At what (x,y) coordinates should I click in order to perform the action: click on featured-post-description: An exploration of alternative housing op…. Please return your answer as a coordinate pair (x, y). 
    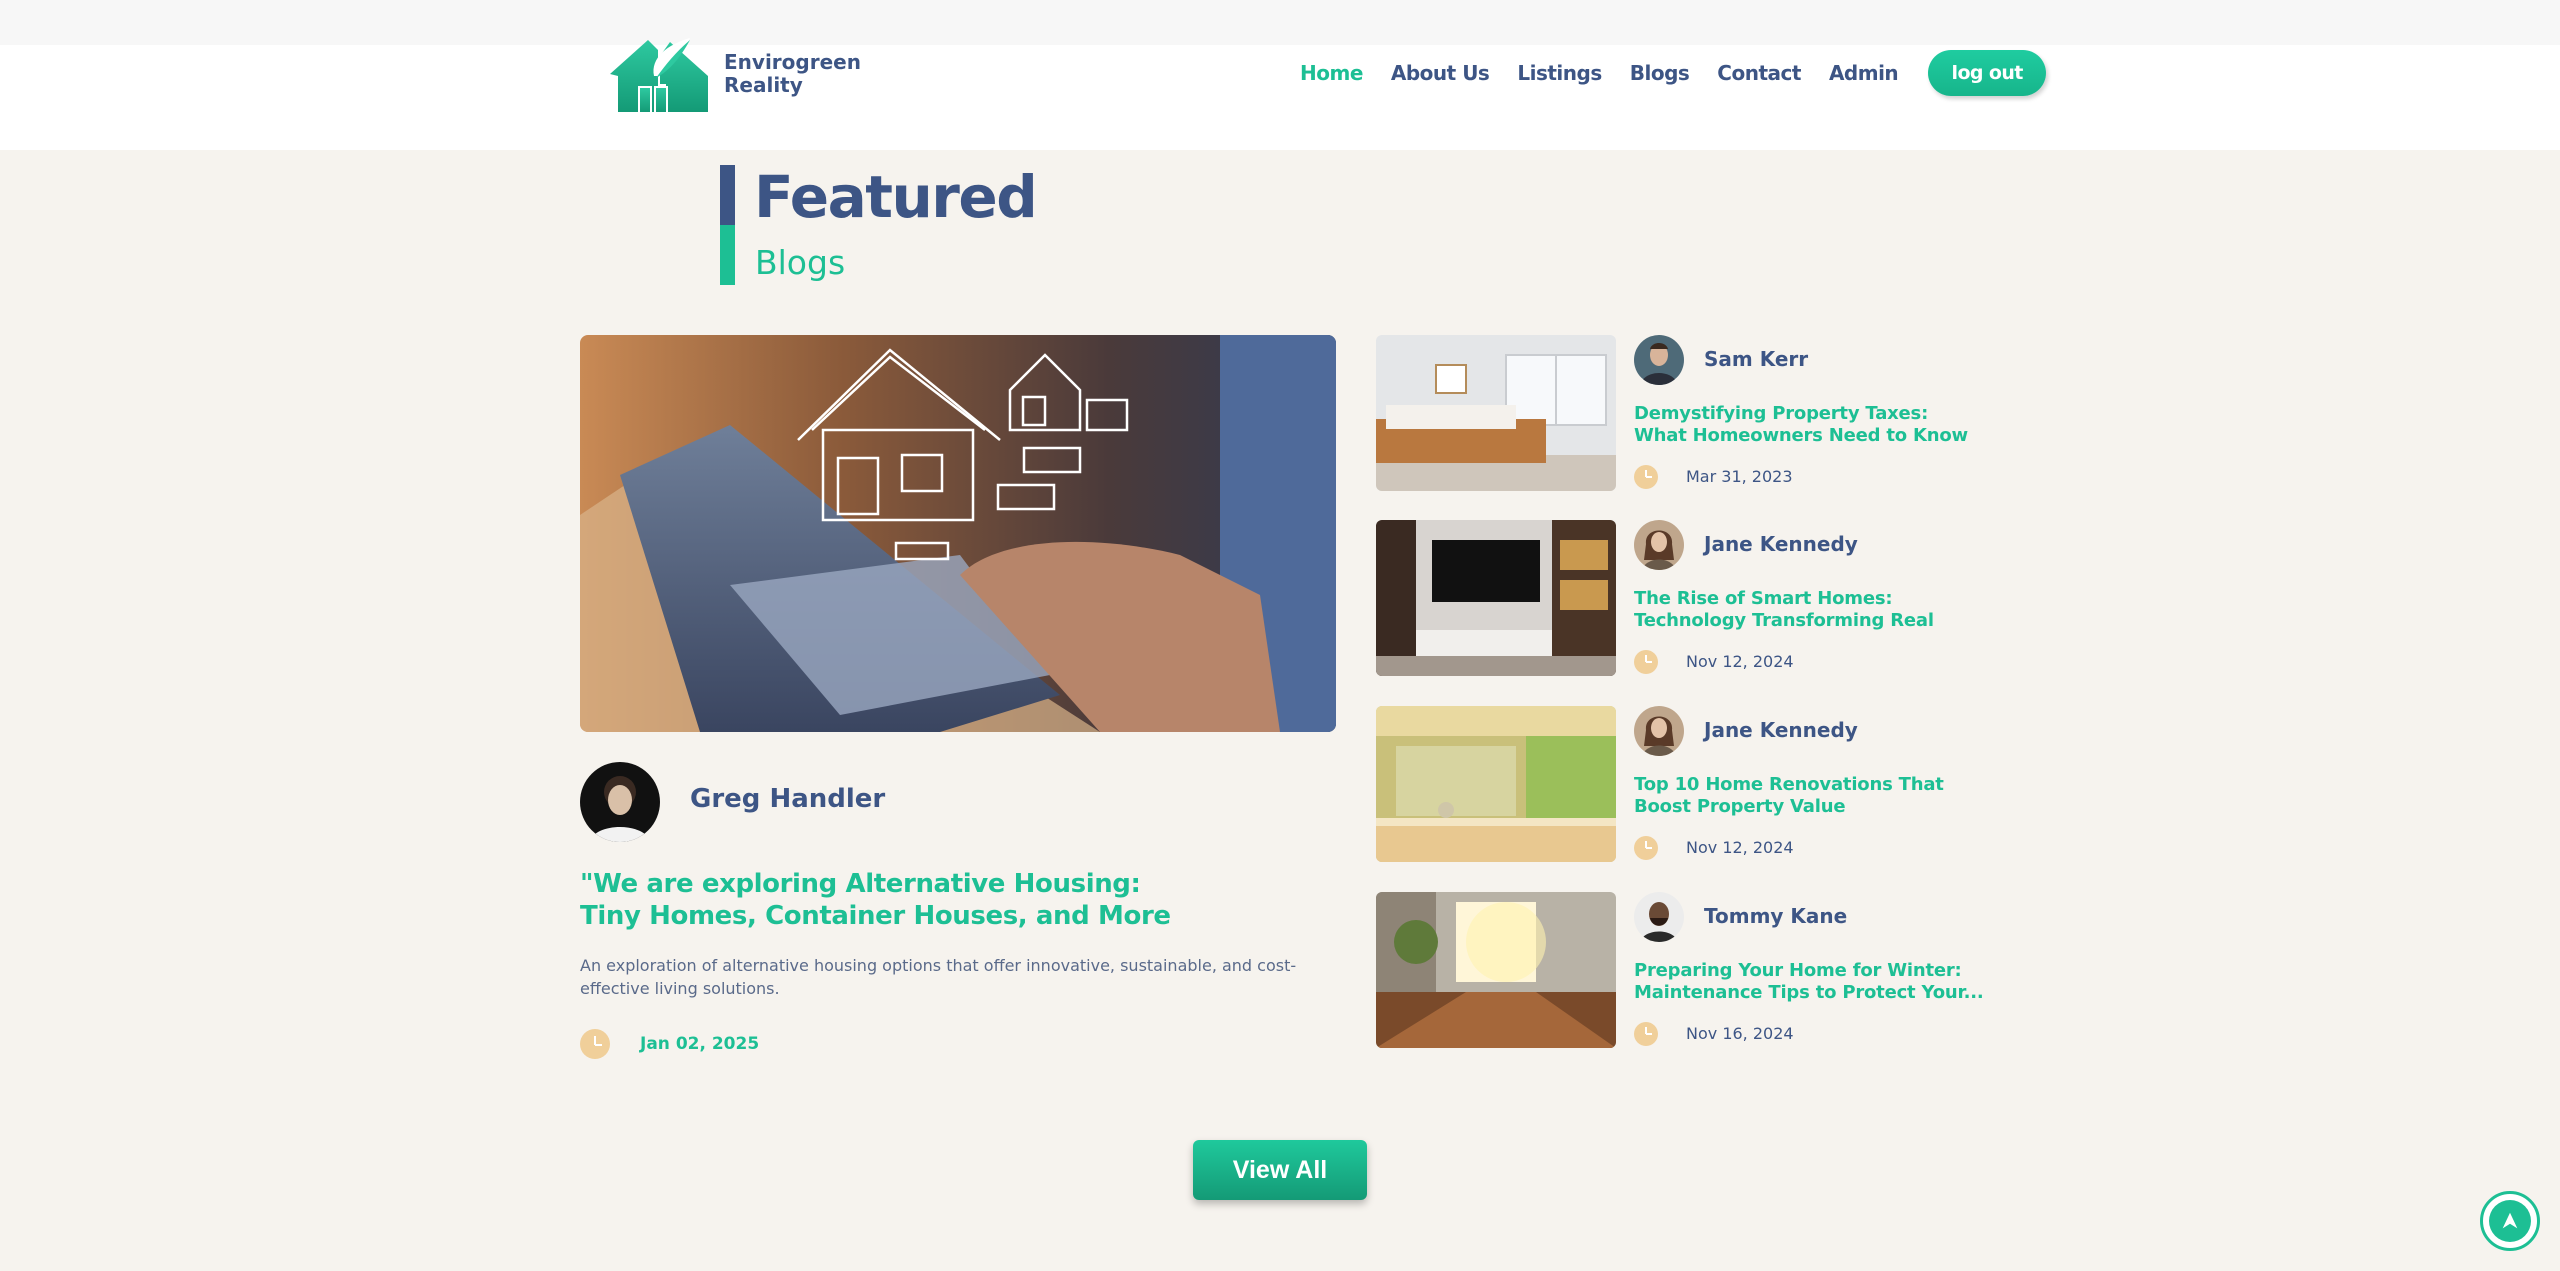
    Looking at the image, I should click on (938, 977).